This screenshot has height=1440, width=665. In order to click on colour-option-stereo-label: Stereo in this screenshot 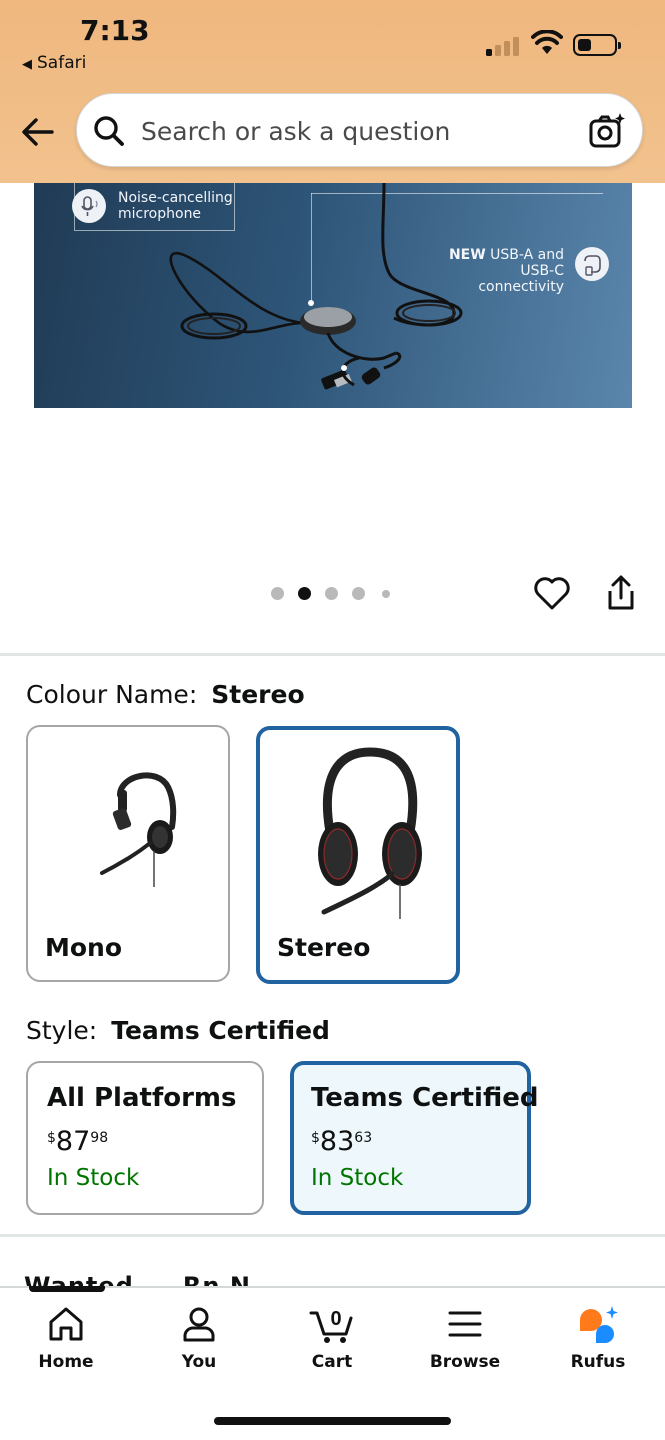, I will do `click(324, 947)`.